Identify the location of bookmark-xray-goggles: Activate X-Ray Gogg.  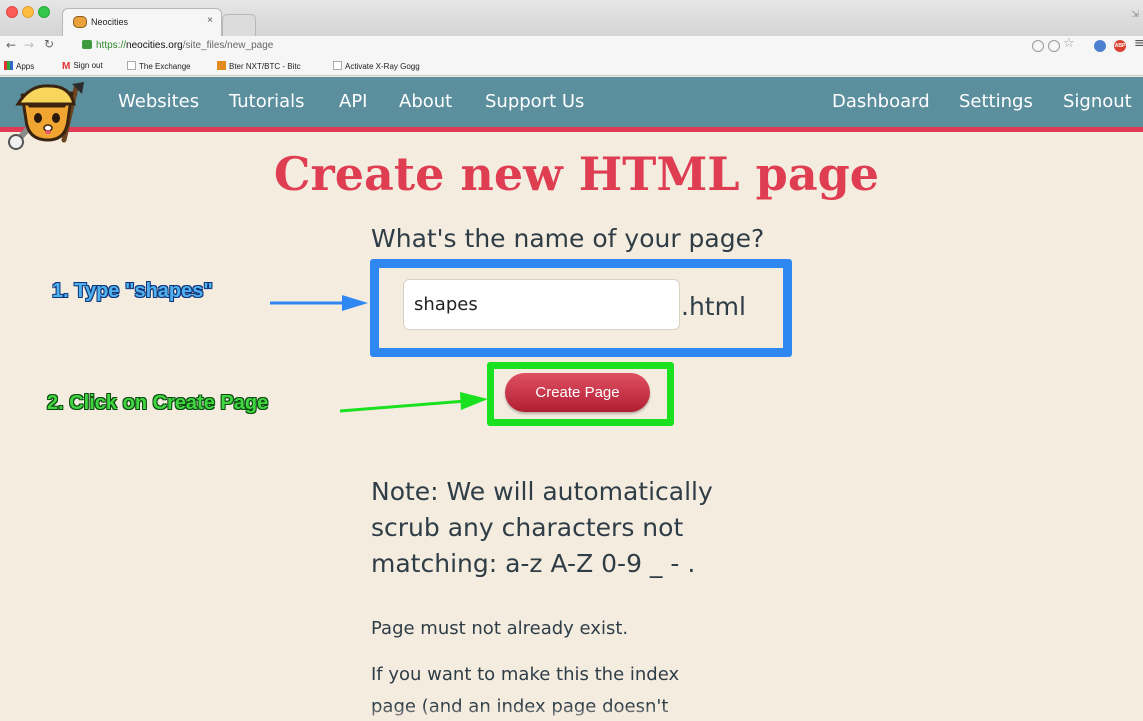
(376, 66).